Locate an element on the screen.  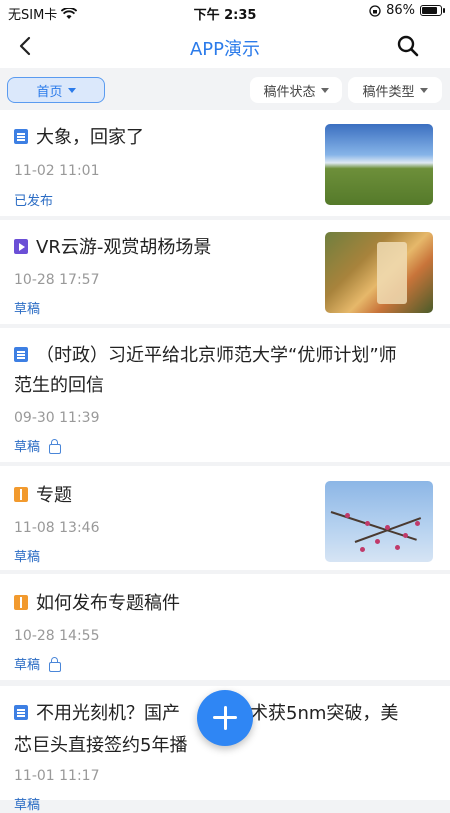
article-time: 09-30 11:39 is located at coordinates (57, 418).